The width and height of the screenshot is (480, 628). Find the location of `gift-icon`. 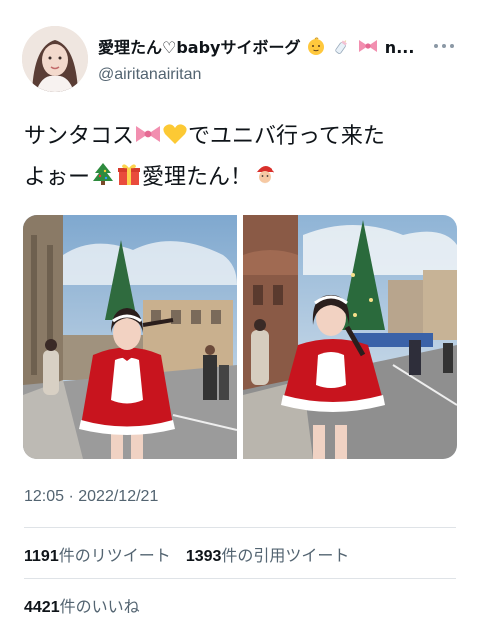

gift-icon is located at coordinates (129, 180).